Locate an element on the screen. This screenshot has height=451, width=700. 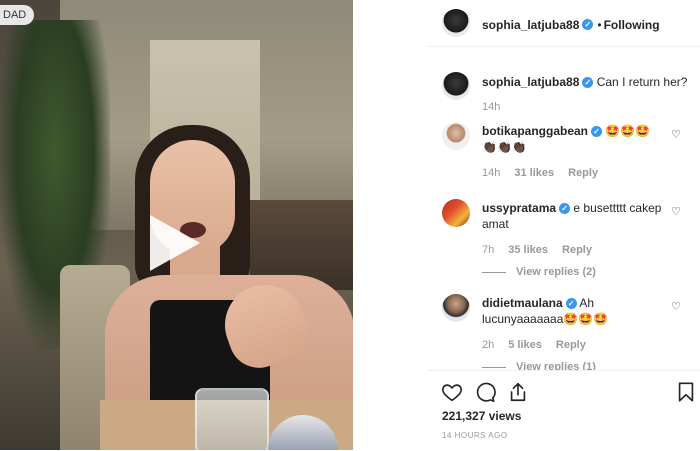
comment-text: e busettttt cakep is located at coordinates (617, 208).